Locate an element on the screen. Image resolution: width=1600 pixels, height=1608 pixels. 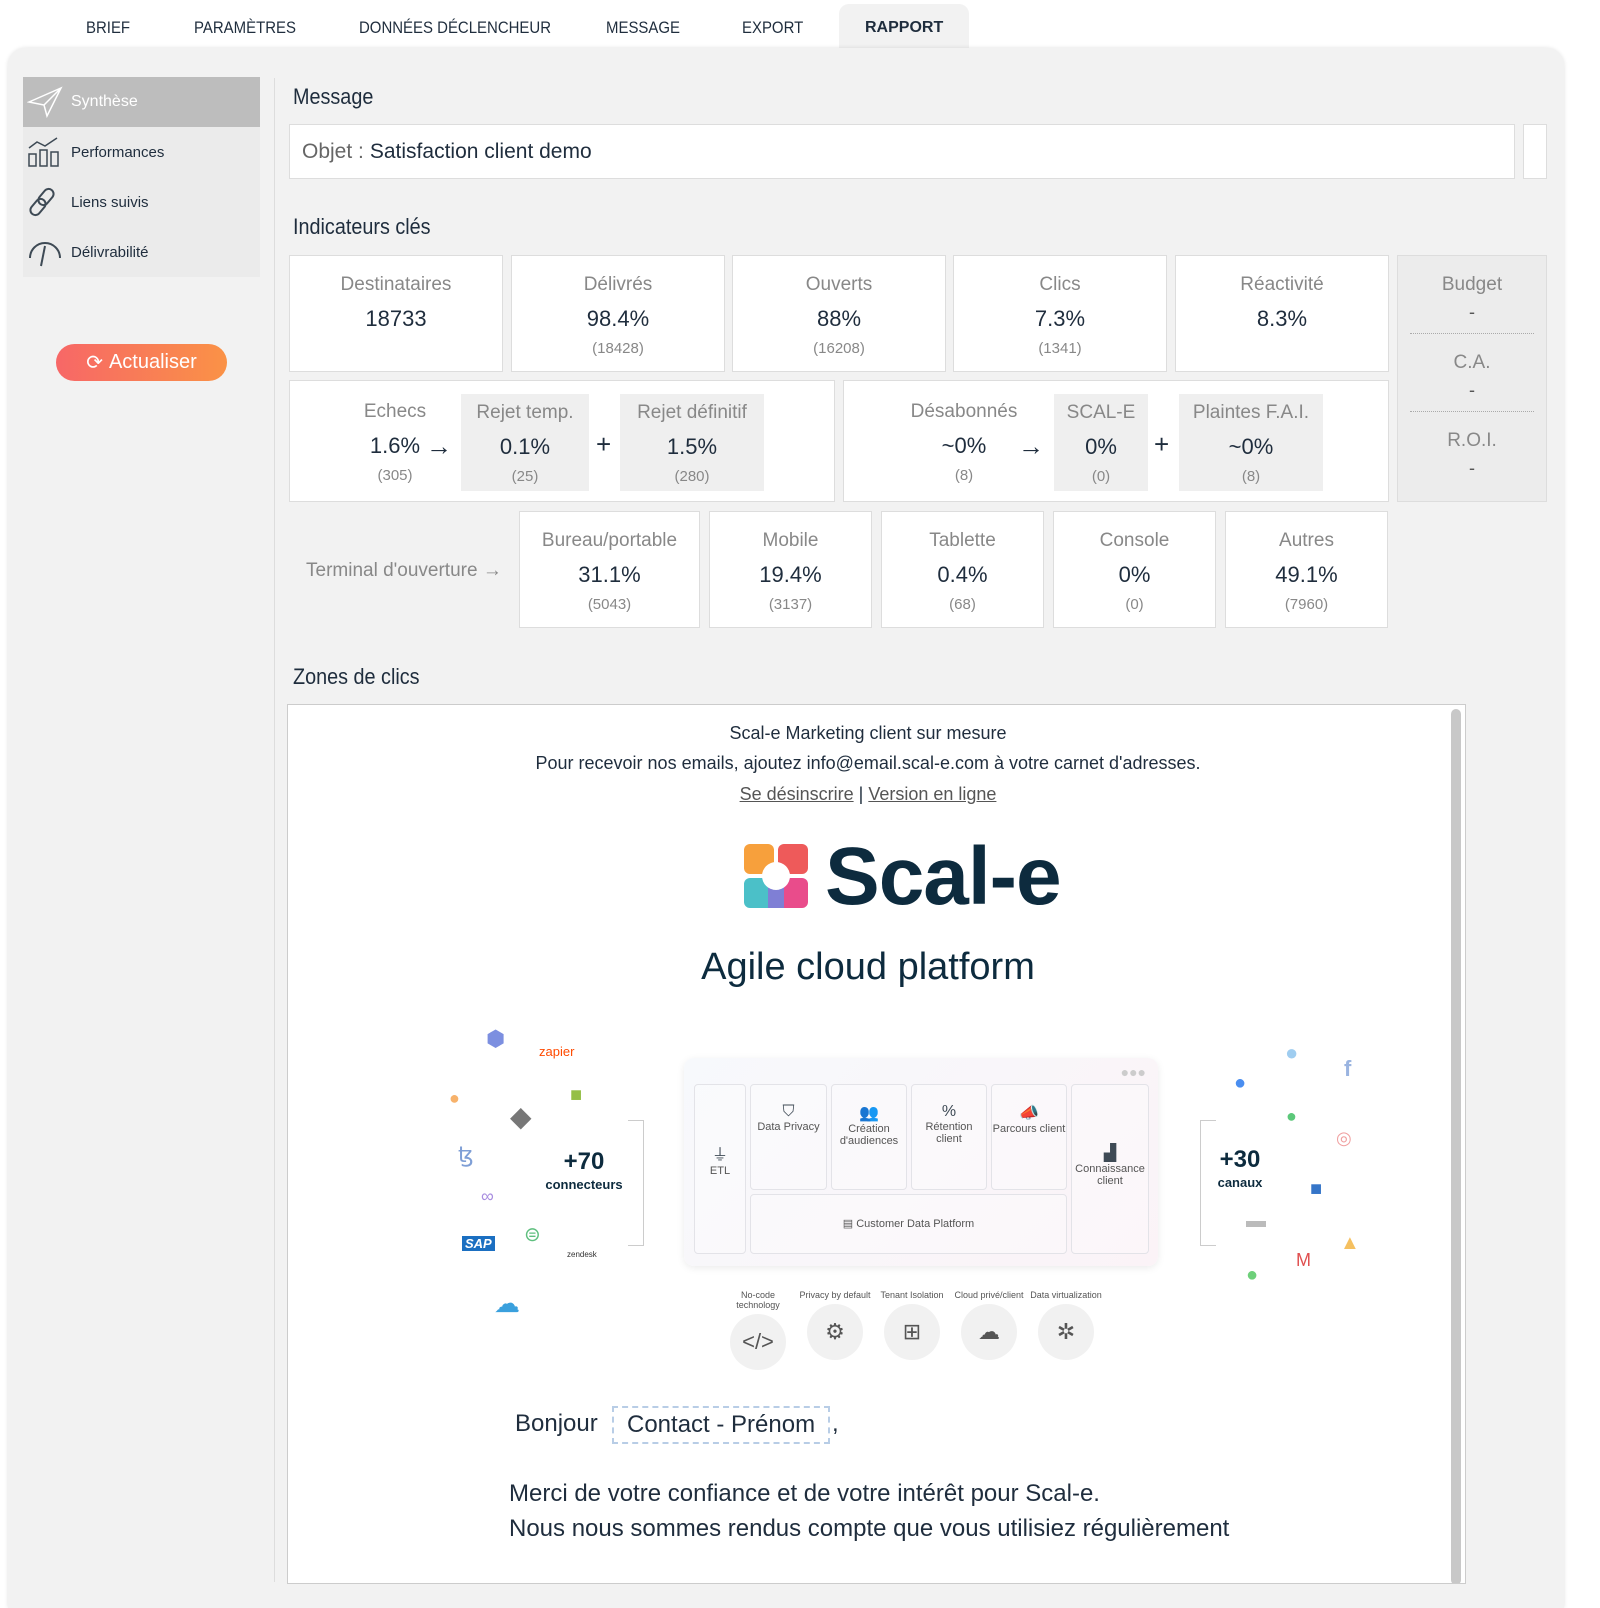
shield-icon: ⛉ is located at coordinates (788, 1111).